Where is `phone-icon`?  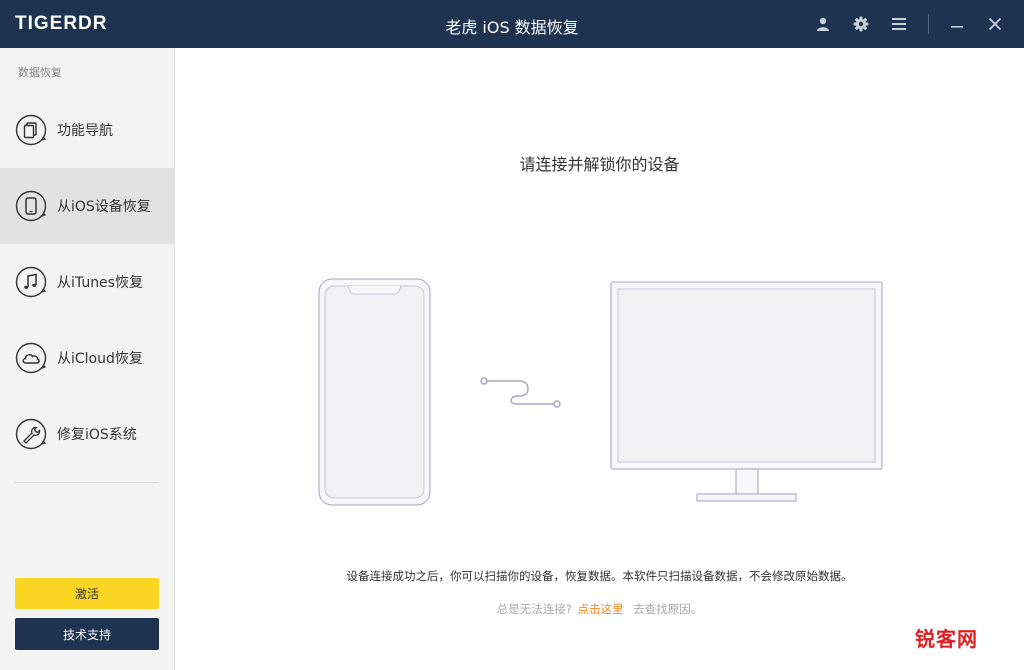 phone-icon is located at coordinates (31, 206).